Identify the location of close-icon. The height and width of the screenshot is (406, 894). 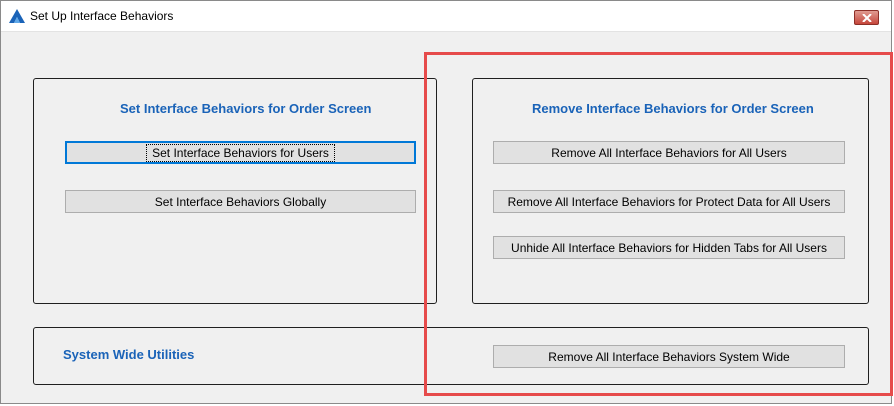
(867, 18).